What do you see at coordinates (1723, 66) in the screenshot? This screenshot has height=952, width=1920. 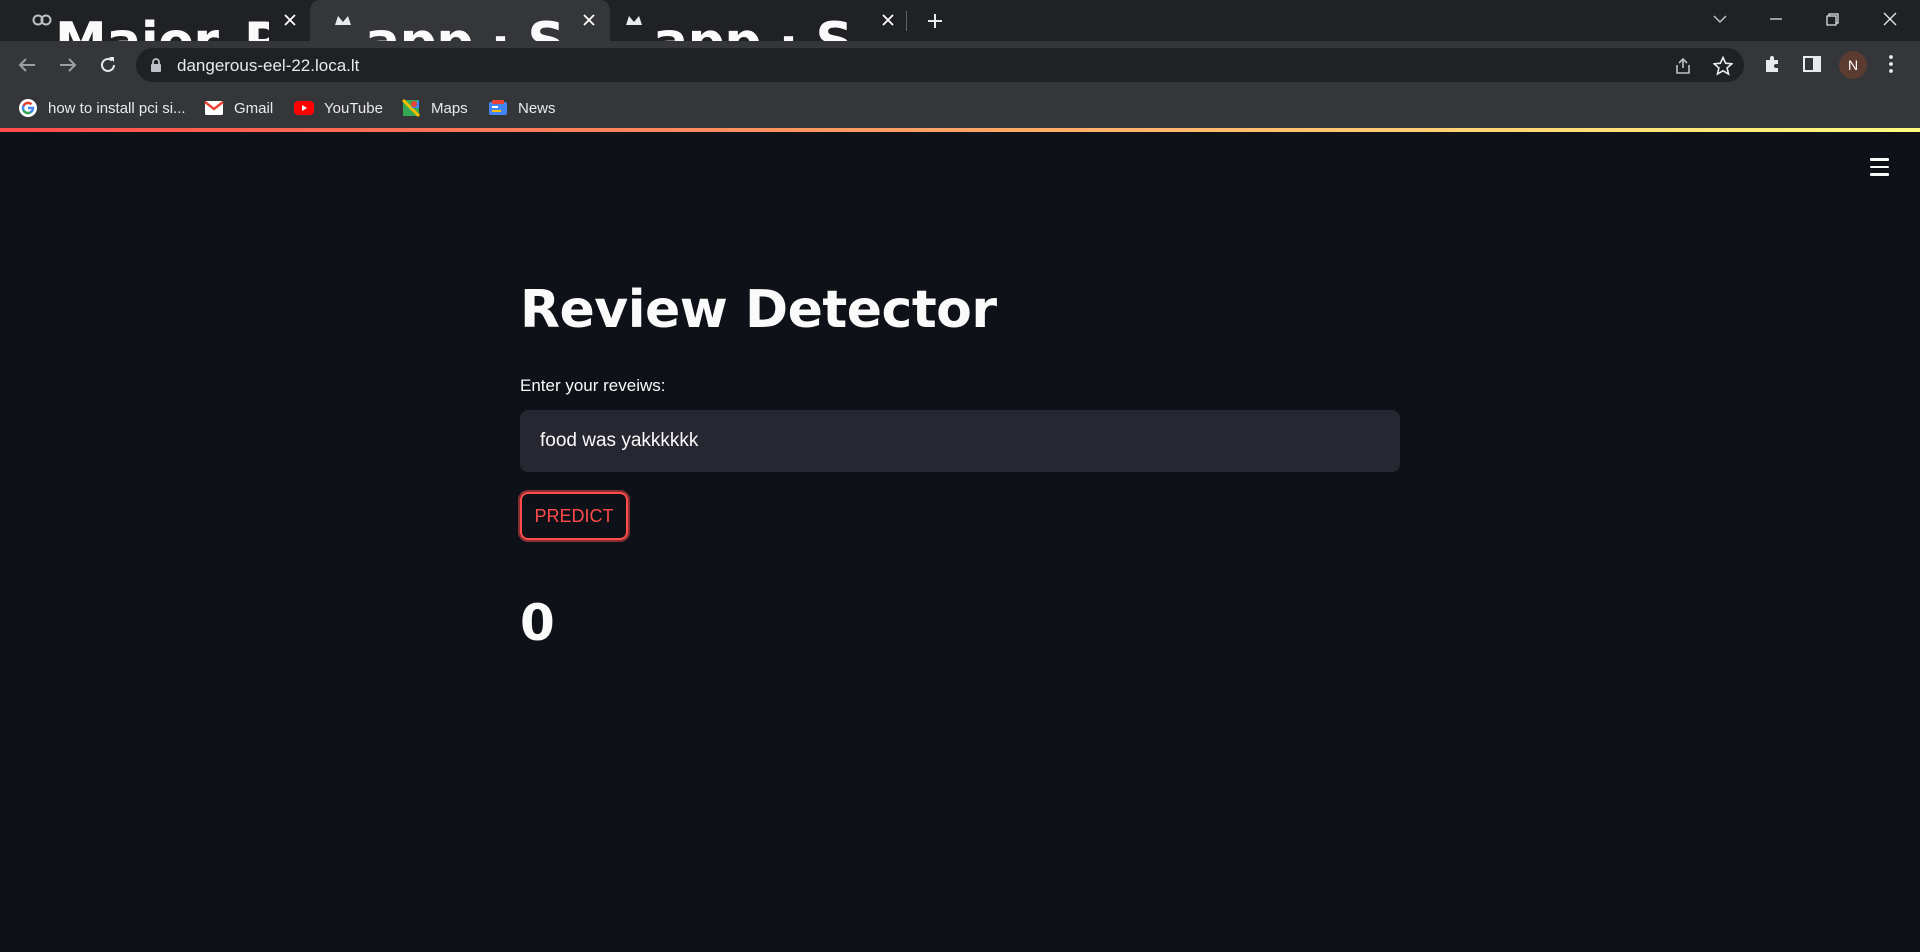 I see `bookmark-star-icon` at bounding box center [1723, 66].